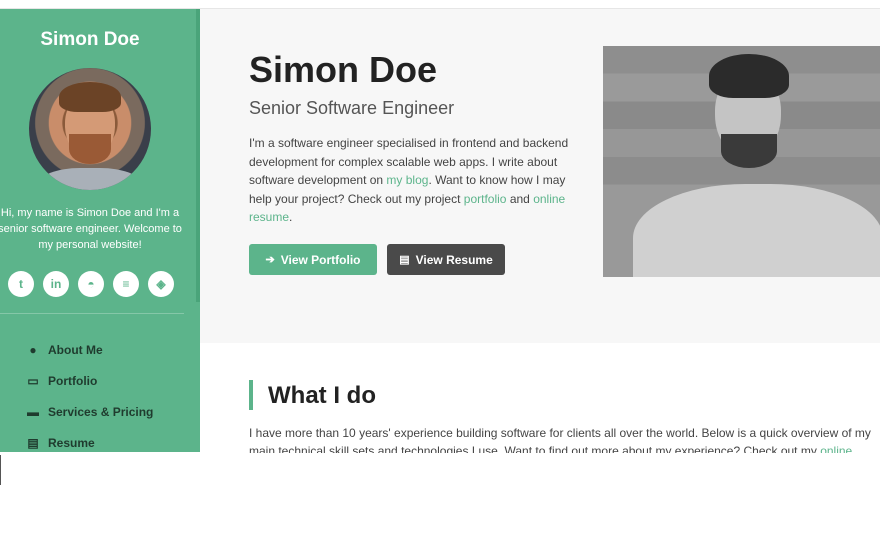 This screenshot has width=880, height=556. I want to click on nav-item-resume: ▤ Resume, so click(89, 439).